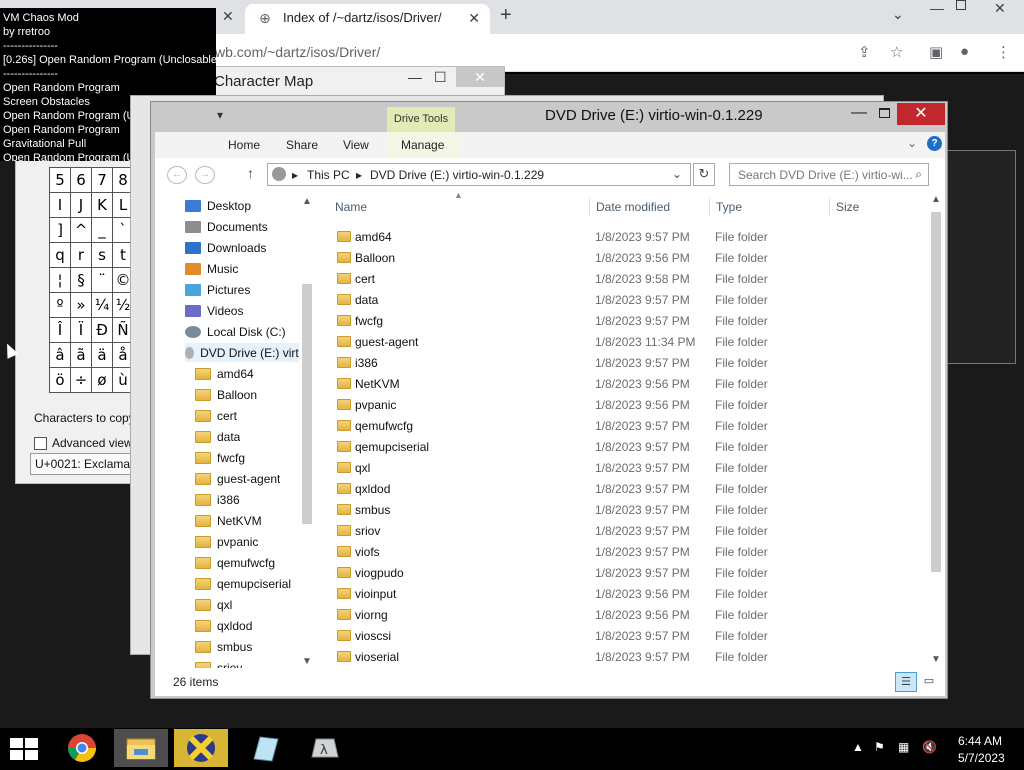  What do you see at coordinates (961, 5) in the screenshot?
I see `maximize-icon` at bounding box center [961, 5].